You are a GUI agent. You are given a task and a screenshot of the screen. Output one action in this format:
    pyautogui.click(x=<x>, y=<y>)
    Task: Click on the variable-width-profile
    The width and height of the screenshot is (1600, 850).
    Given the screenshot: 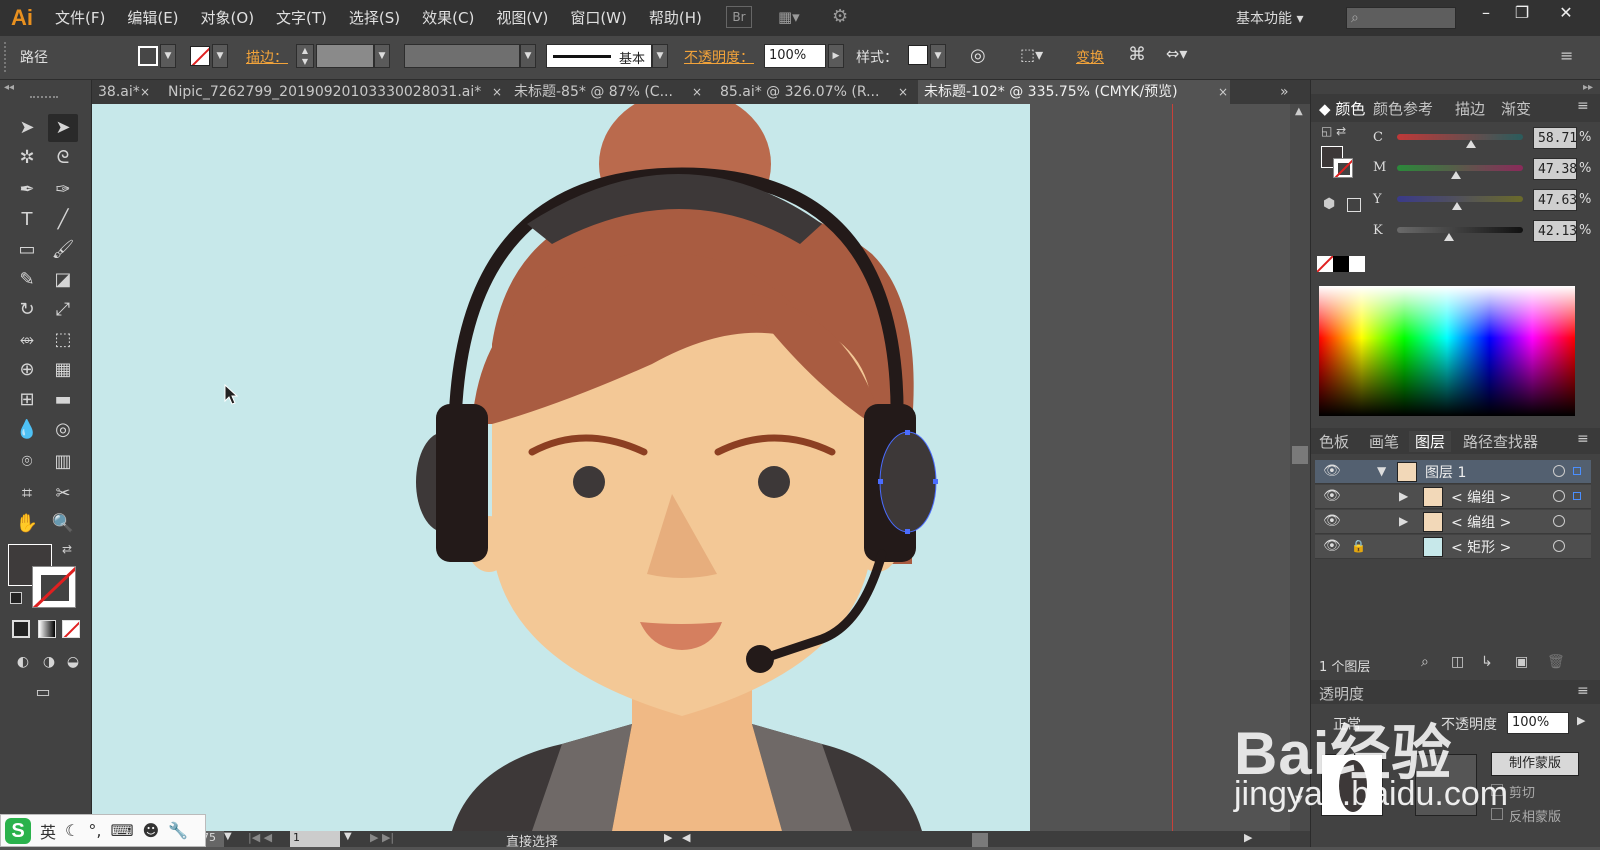 What is the action you would take?
    pyautogui.click(x=462, y=56)
    